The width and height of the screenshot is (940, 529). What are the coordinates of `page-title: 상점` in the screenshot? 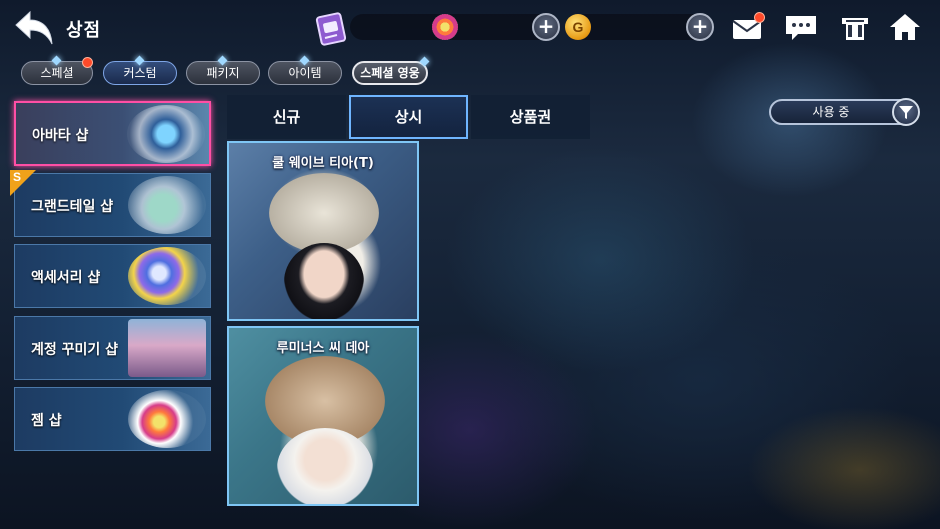 It's located at (84, 30).